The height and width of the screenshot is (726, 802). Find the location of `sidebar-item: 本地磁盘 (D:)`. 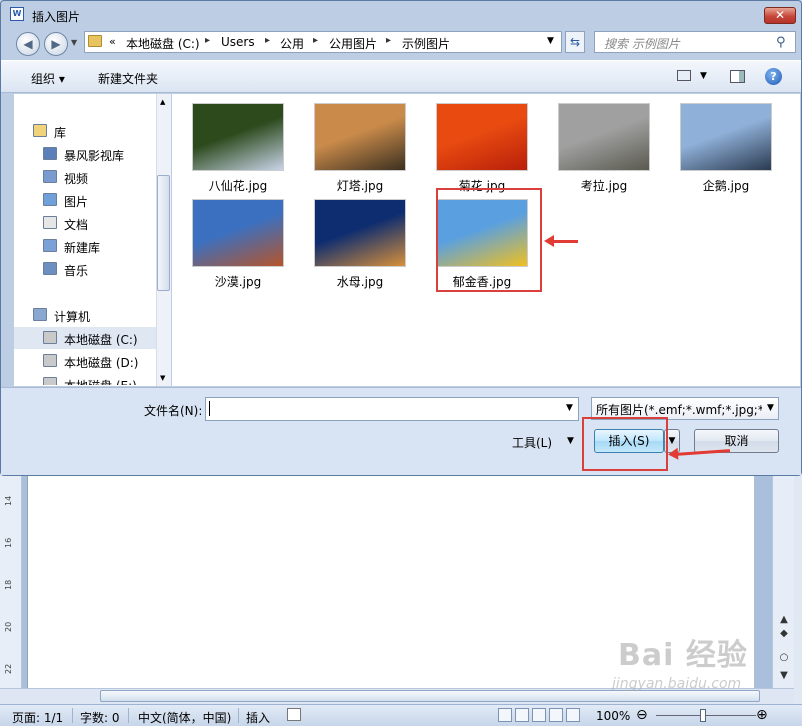

sidebar-item: 本地磁盘 (D:) is located at coordinates (85, 361).